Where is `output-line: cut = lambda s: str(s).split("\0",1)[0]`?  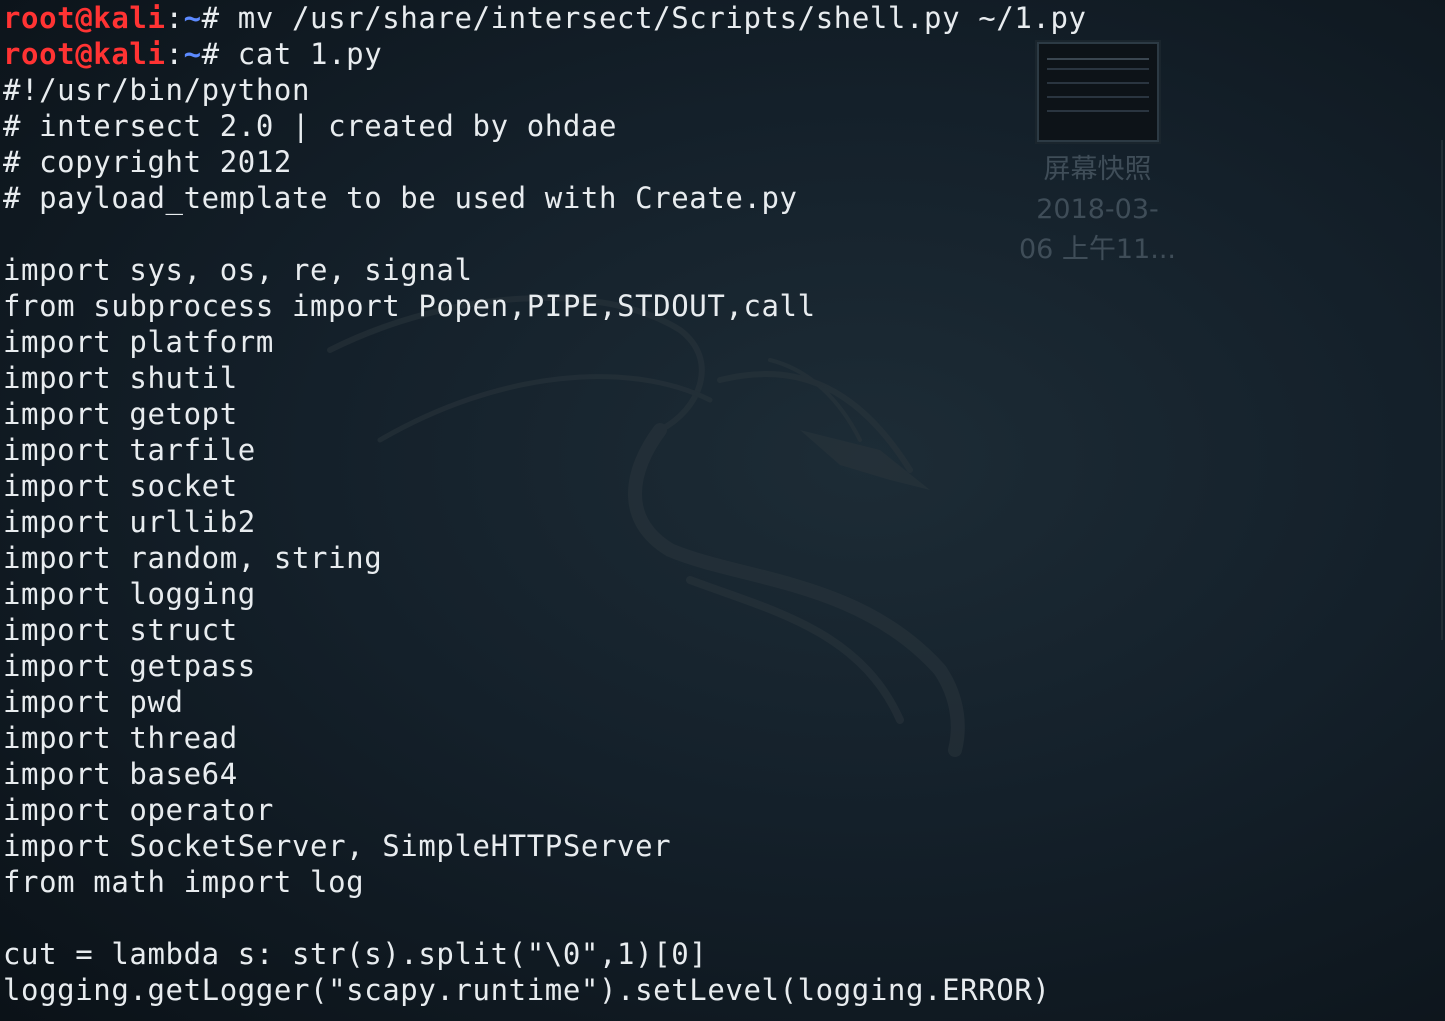 output-line: cut = lambda s: str(s).split("\0",1)[0] is located at coordinates (355, 954).